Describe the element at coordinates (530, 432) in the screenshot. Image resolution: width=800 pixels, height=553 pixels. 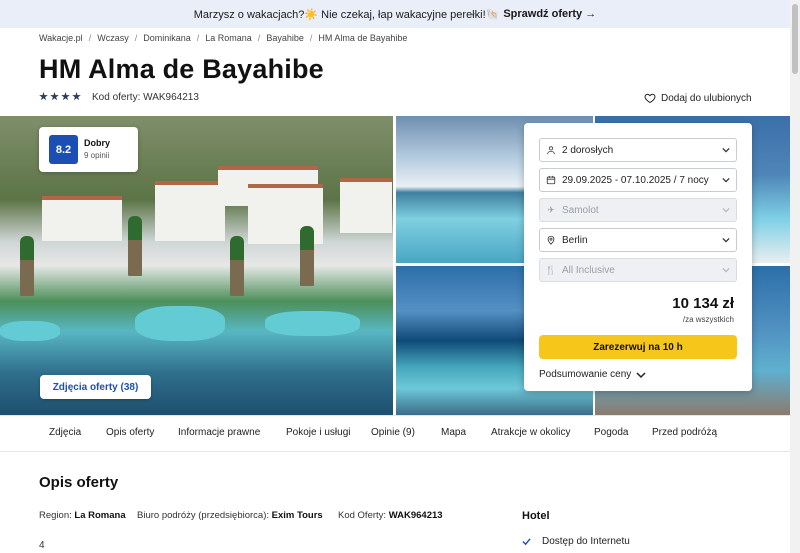
I see `tab-attractions: Atrakcje w okolicy` at that location.